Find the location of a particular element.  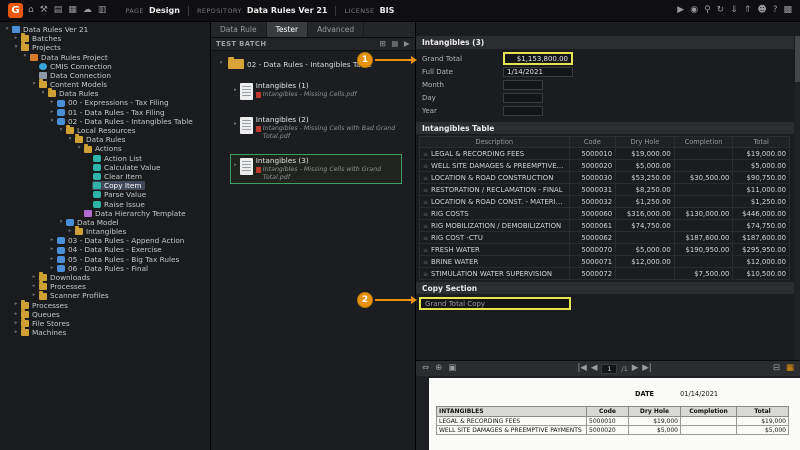

scrollbar-thumb is located at coordinates (797, 59).